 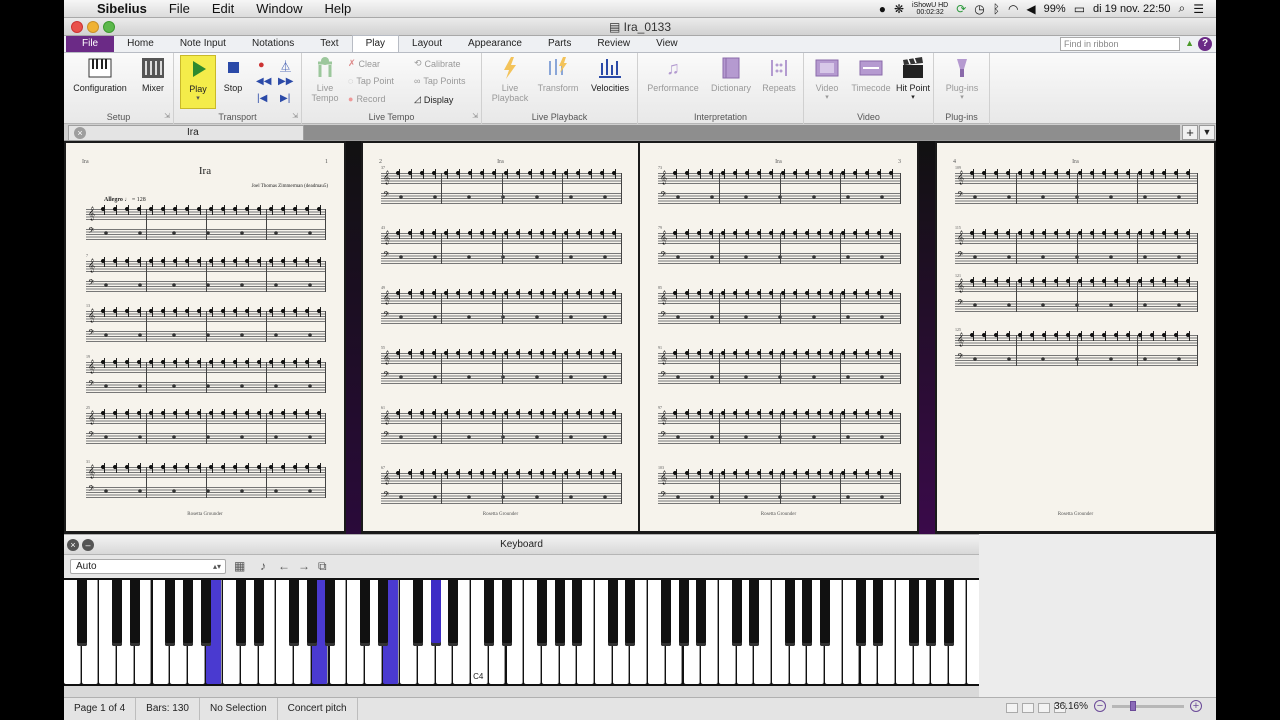 What do you see at coordinates (322, 566) in the screenshot?
I see `window-size-icon: ⧉` at bounding box center [322, 566].